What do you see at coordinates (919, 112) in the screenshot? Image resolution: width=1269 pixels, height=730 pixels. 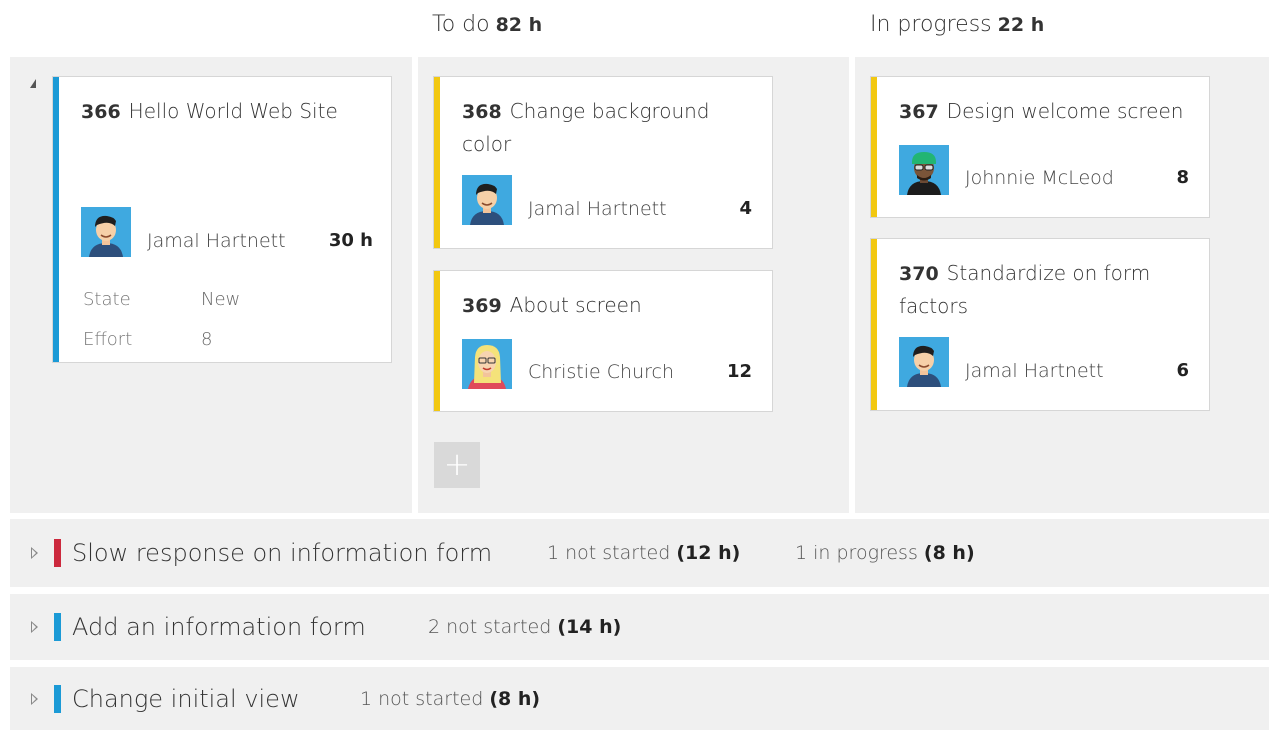 I see `card-id: 367` at bounding box center [919, 112].